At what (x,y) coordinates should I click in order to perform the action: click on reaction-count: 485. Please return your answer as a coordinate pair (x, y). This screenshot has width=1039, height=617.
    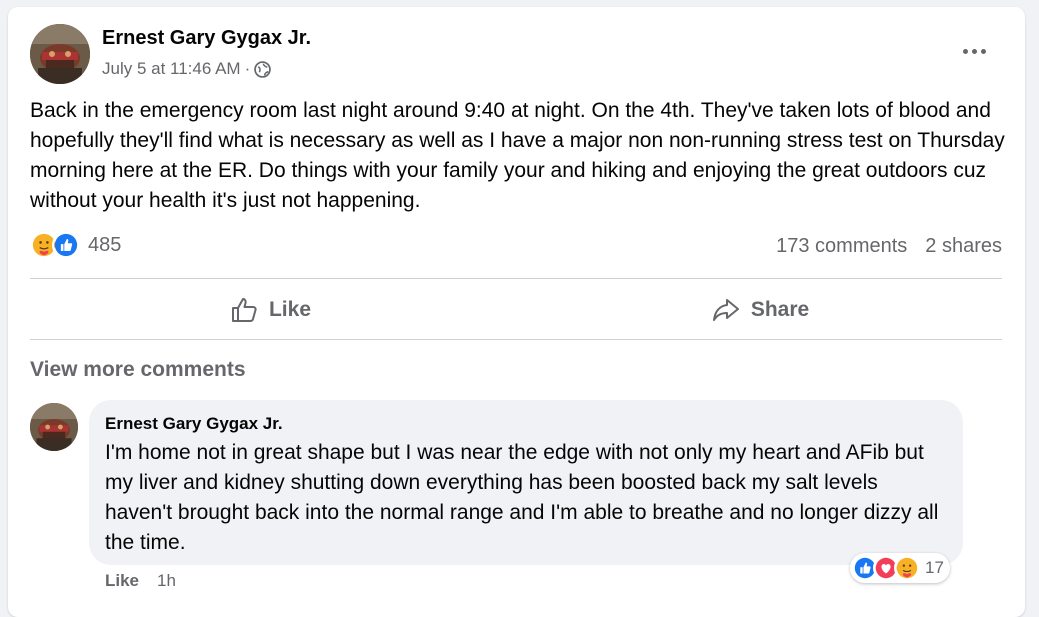
    Looking at the image, I should click on (105, 244).